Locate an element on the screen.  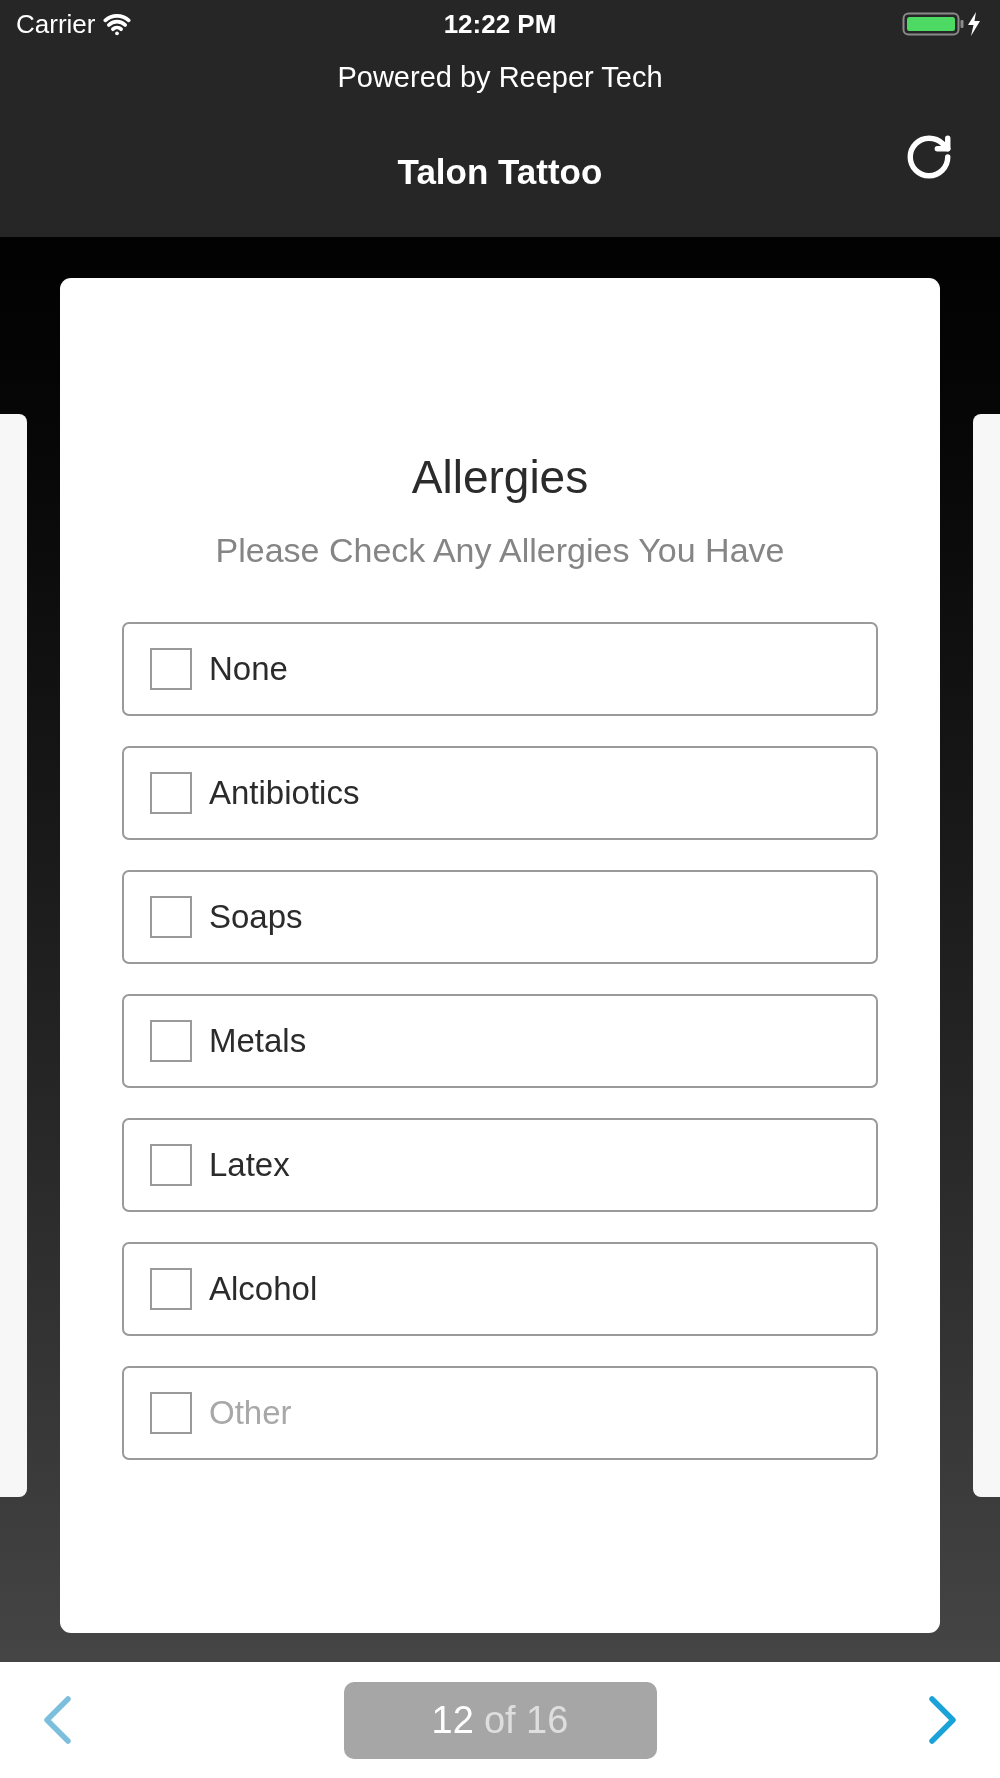
next-button is located at coordinates (942, 1720).